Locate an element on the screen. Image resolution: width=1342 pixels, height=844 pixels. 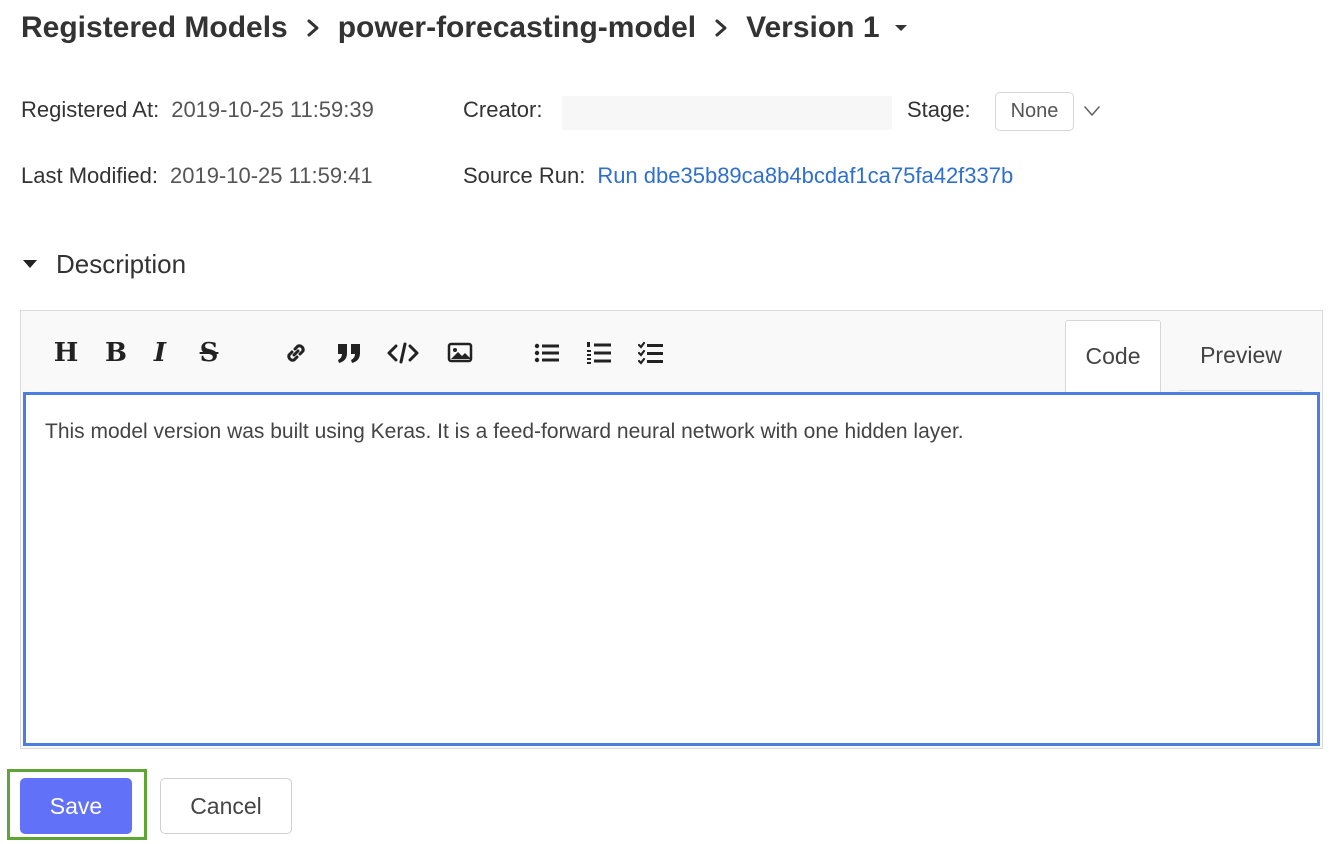
quote-icon is located at coordinates (349, 353).